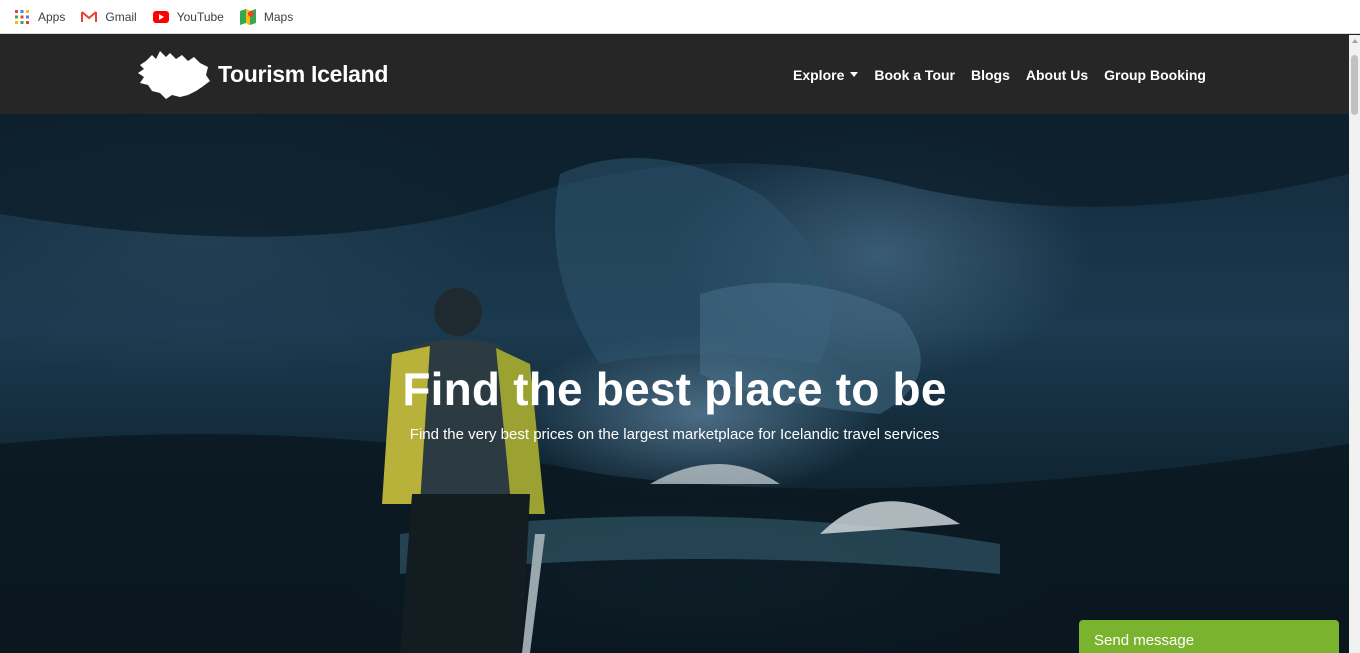 This screenshot has height=653, width=1360. I want to click on bookmark-maps: Maps, so click(266, 16).